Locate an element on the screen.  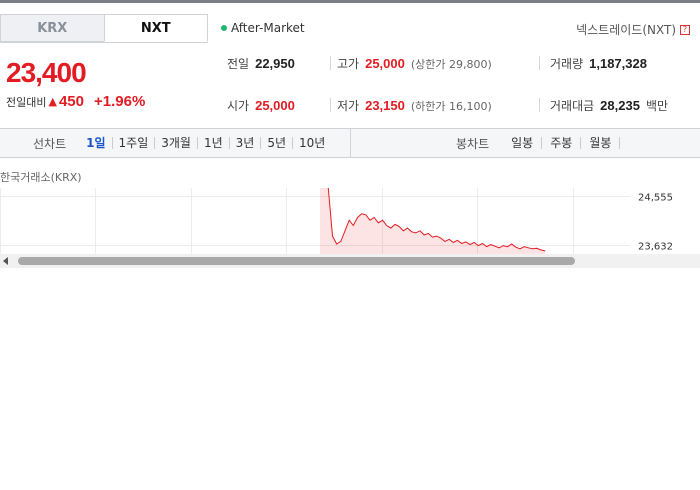
nxt-info-link: 넥스트레이드(NXT) ? is located at coordinates (633, 29).